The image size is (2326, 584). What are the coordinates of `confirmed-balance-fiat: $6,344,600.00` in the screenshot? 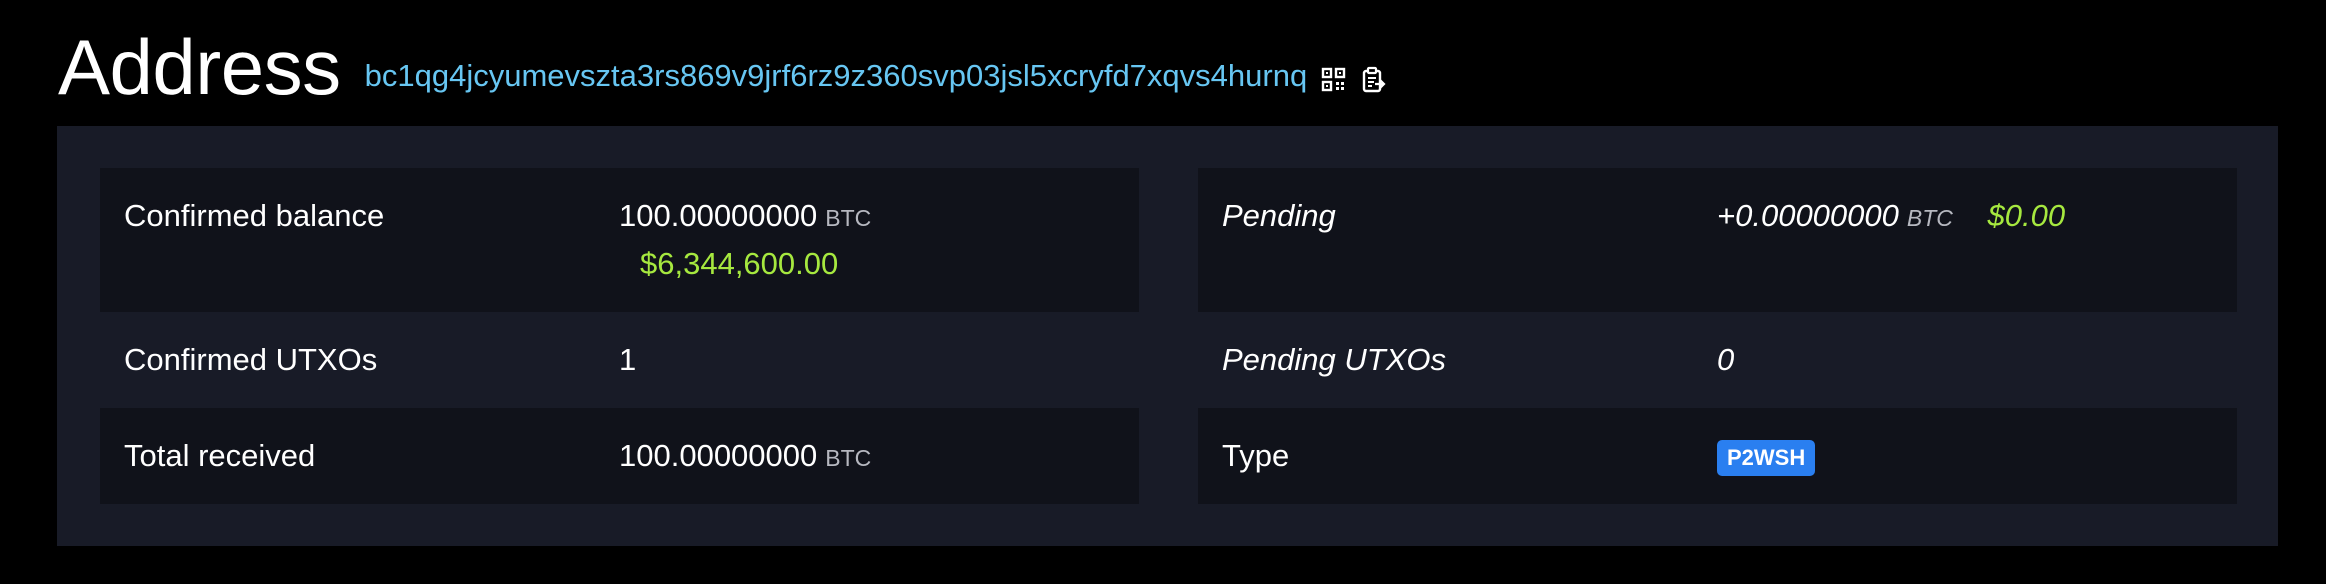 It's located at (739, 263).